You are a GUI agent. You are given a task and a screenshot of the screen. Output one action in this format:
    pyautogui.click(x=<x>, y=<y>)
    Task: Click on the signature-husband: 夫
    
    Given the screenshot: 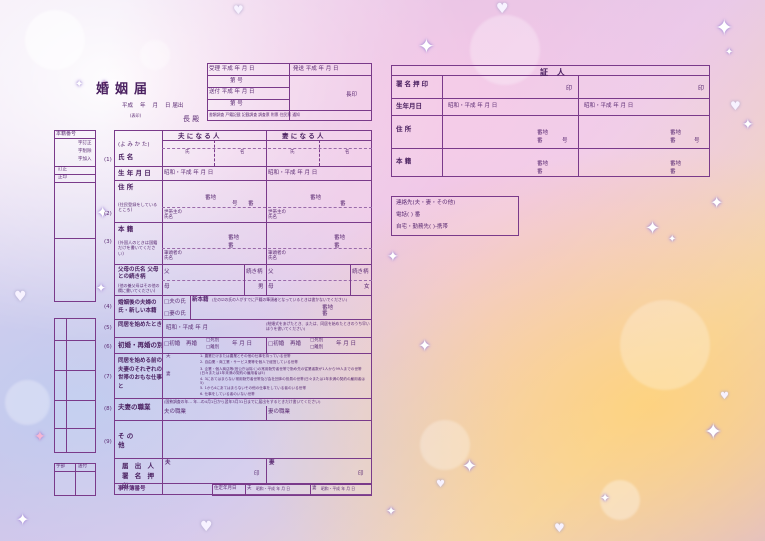 What is the action you would take?
    pyautogui.click(x=168, y=463)
    